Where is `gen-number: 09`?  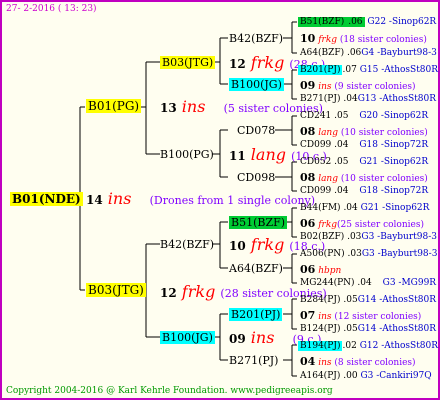 gen-number: 09 is located at coordinates (237, 339).